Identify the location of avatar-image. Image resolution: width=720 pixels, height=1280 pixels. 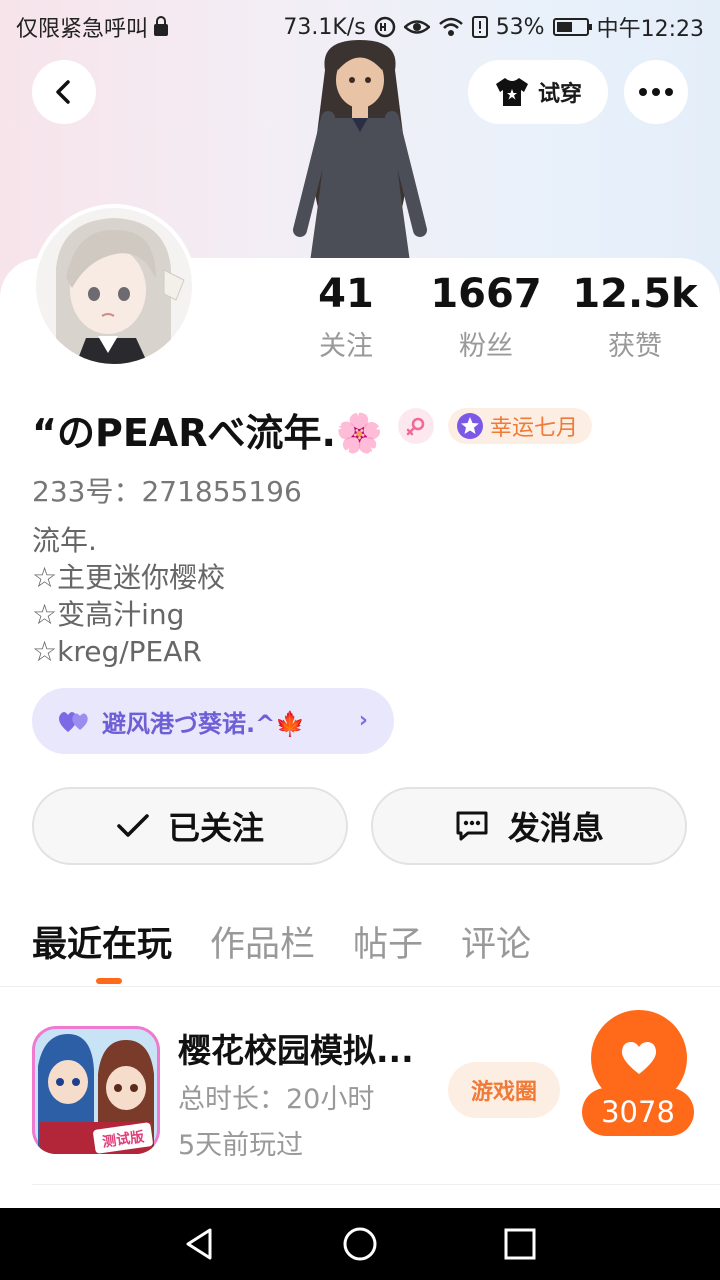
(114, 286).